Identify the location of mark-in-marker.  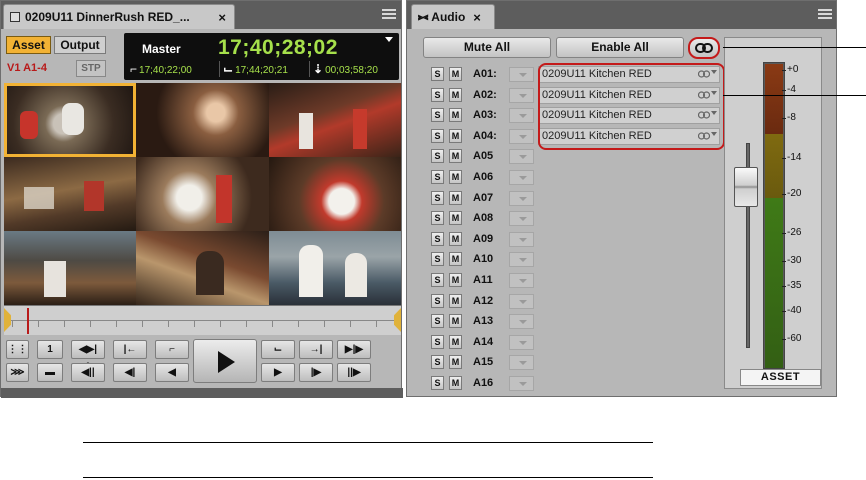
(7, 320).